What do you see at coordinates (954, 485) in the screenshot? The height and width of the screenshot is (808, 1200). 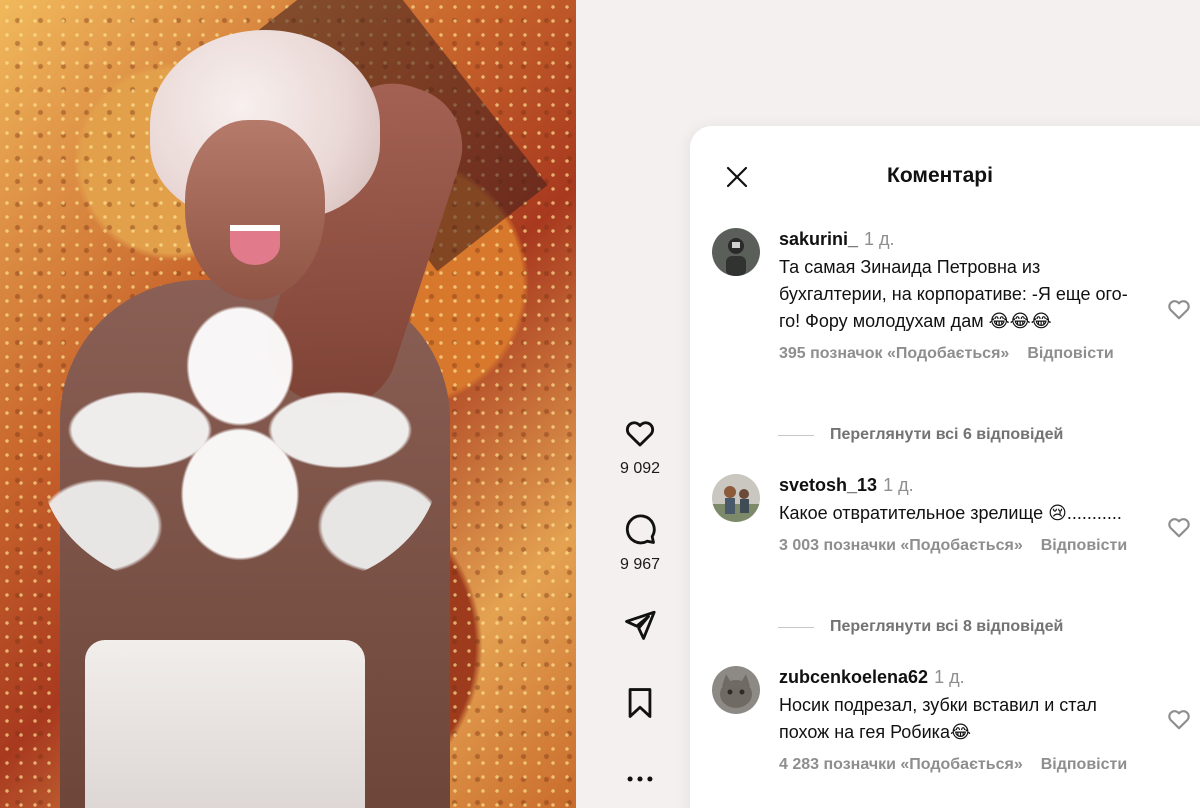 I see `comment-header: svetosh_13 1 д.` at bounding box center [954, 485].